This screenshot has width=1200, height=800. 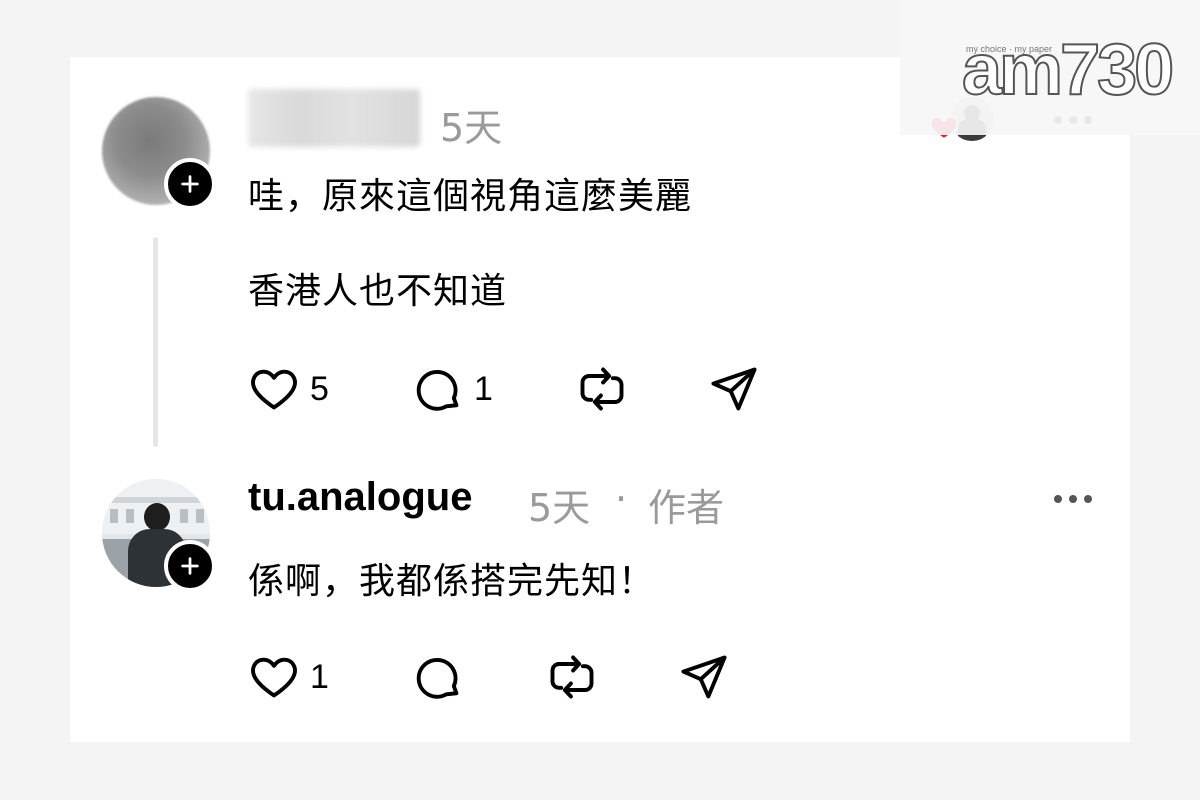 What do you see at coordinates (1068, 70) in the screenshot?
I see `watermark-logo: am730` at bounding box center [1068, 70].